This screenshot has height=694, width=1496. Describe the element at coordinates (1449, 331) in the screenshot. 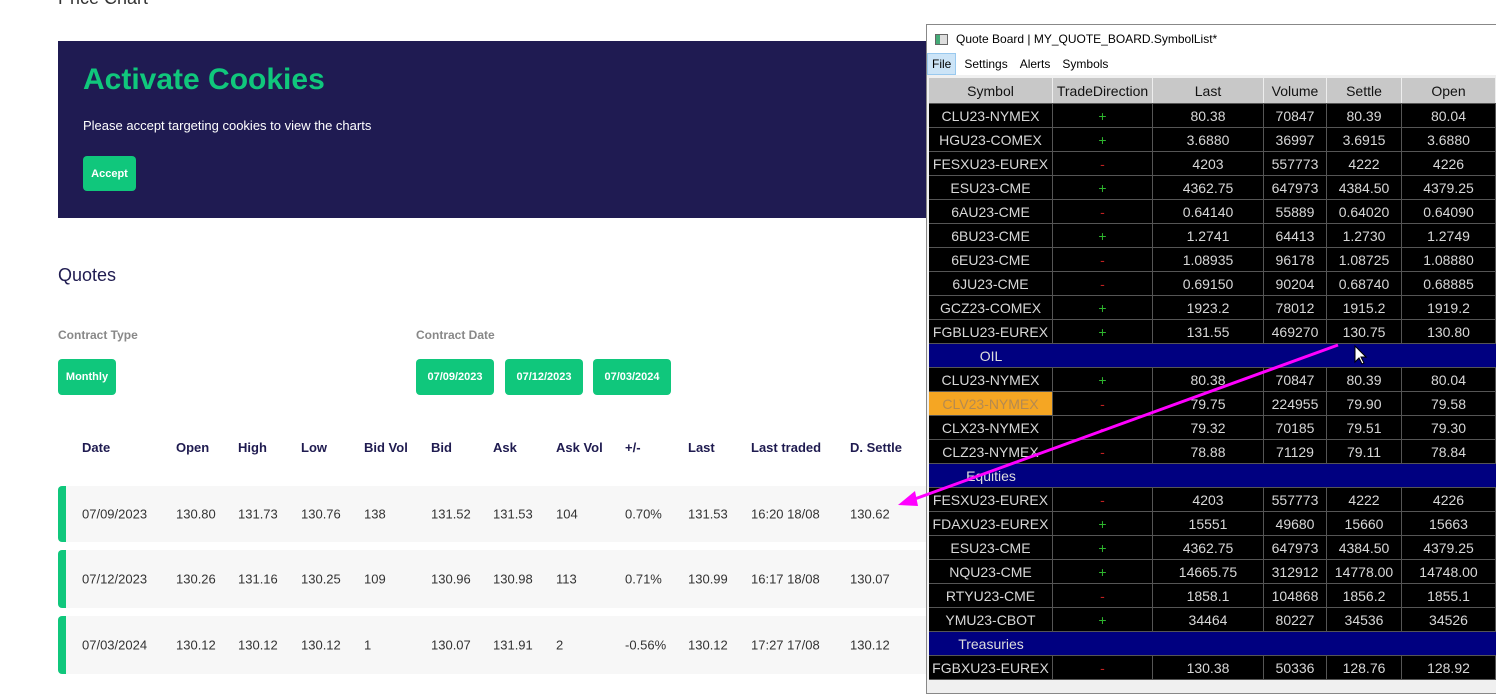

I see `grid-cell: 130.80` at that location.